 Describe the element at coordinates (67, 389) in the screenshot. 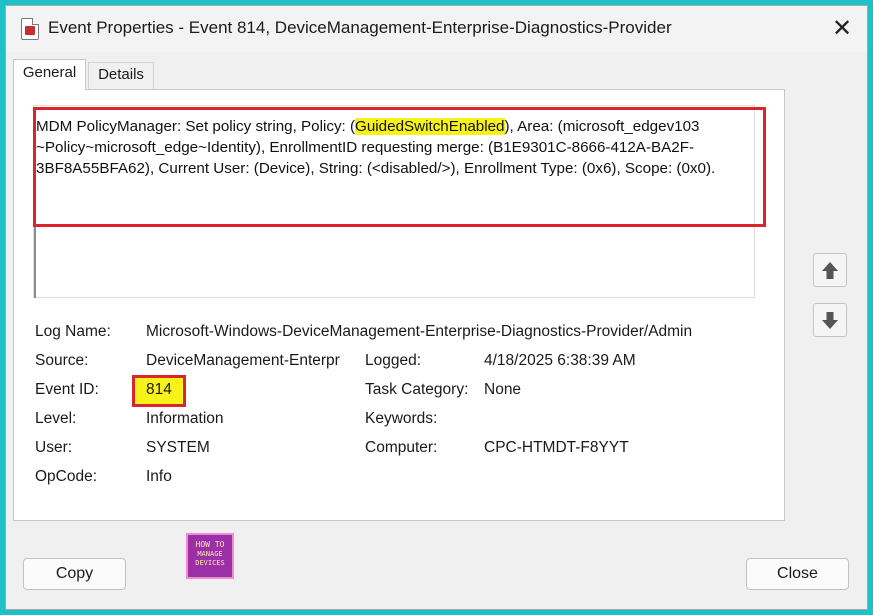

I see `event-id-label: Event ID:` at that location.